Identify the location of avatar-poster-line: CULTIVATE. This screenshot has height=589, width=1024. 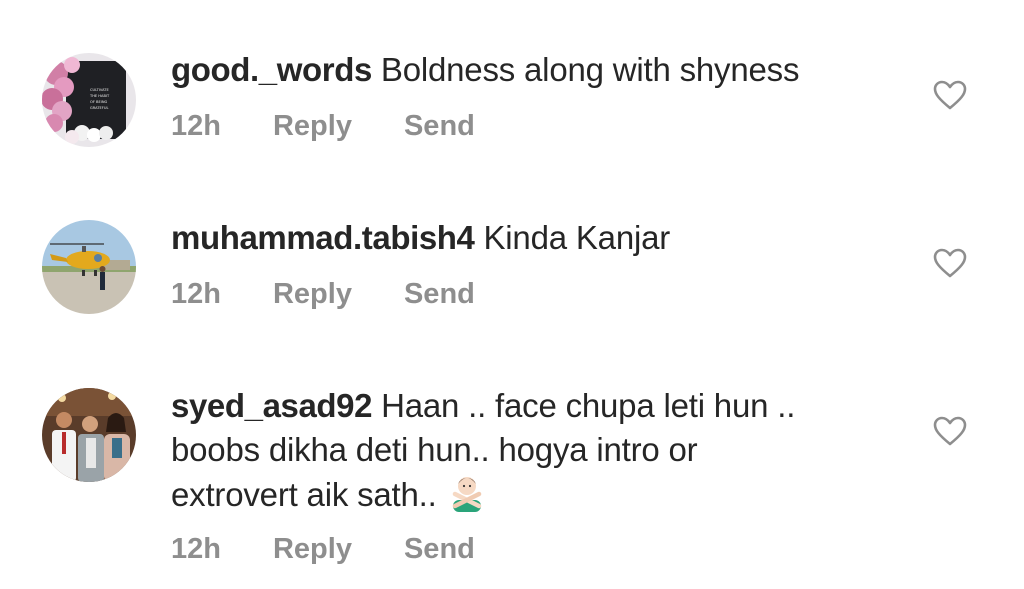
(100, 90).